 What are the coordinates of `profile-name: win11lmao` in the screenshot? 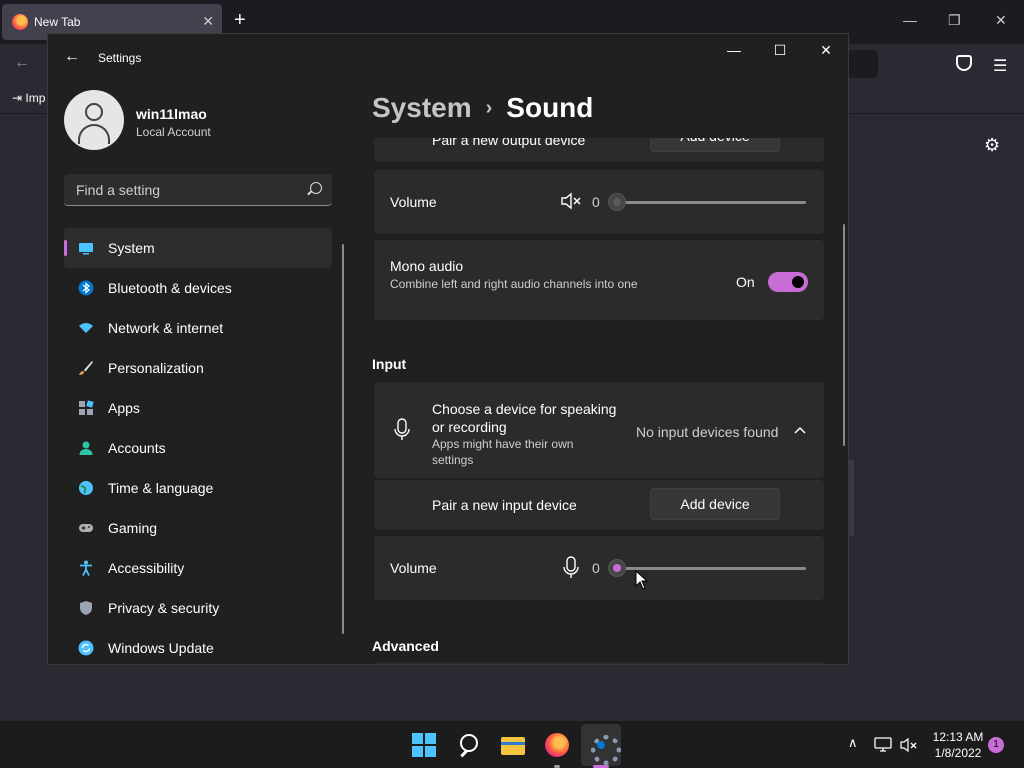 It's located at (171, 114).